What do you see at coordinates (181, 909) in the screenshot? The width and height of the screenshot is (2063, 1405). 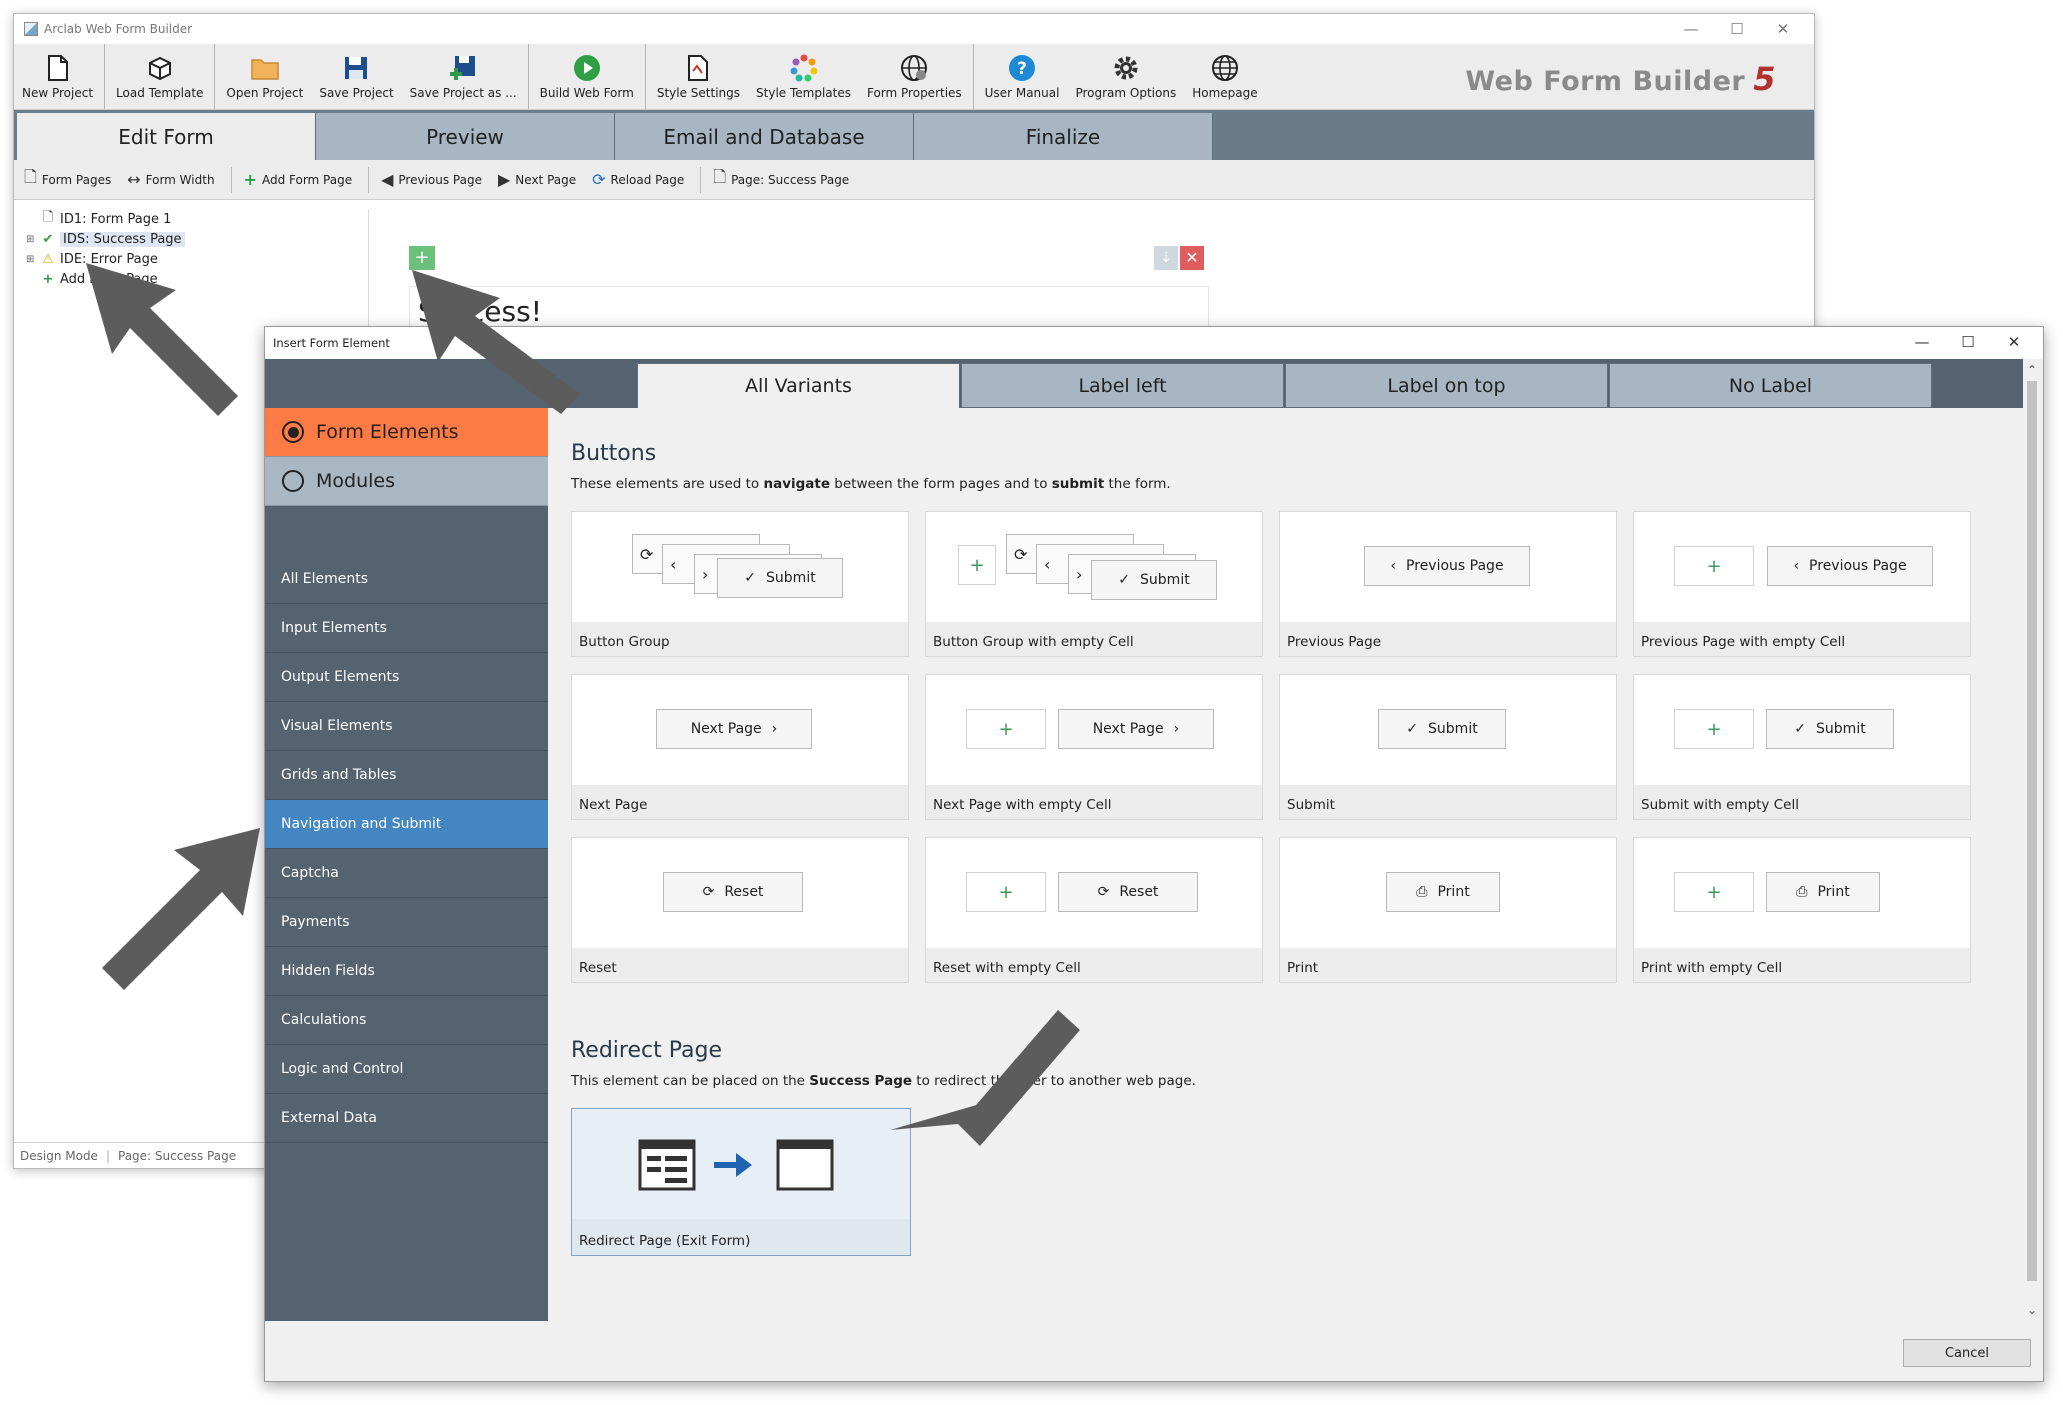 I see `annotation-arrow-category` at bounding box center [181, 909].